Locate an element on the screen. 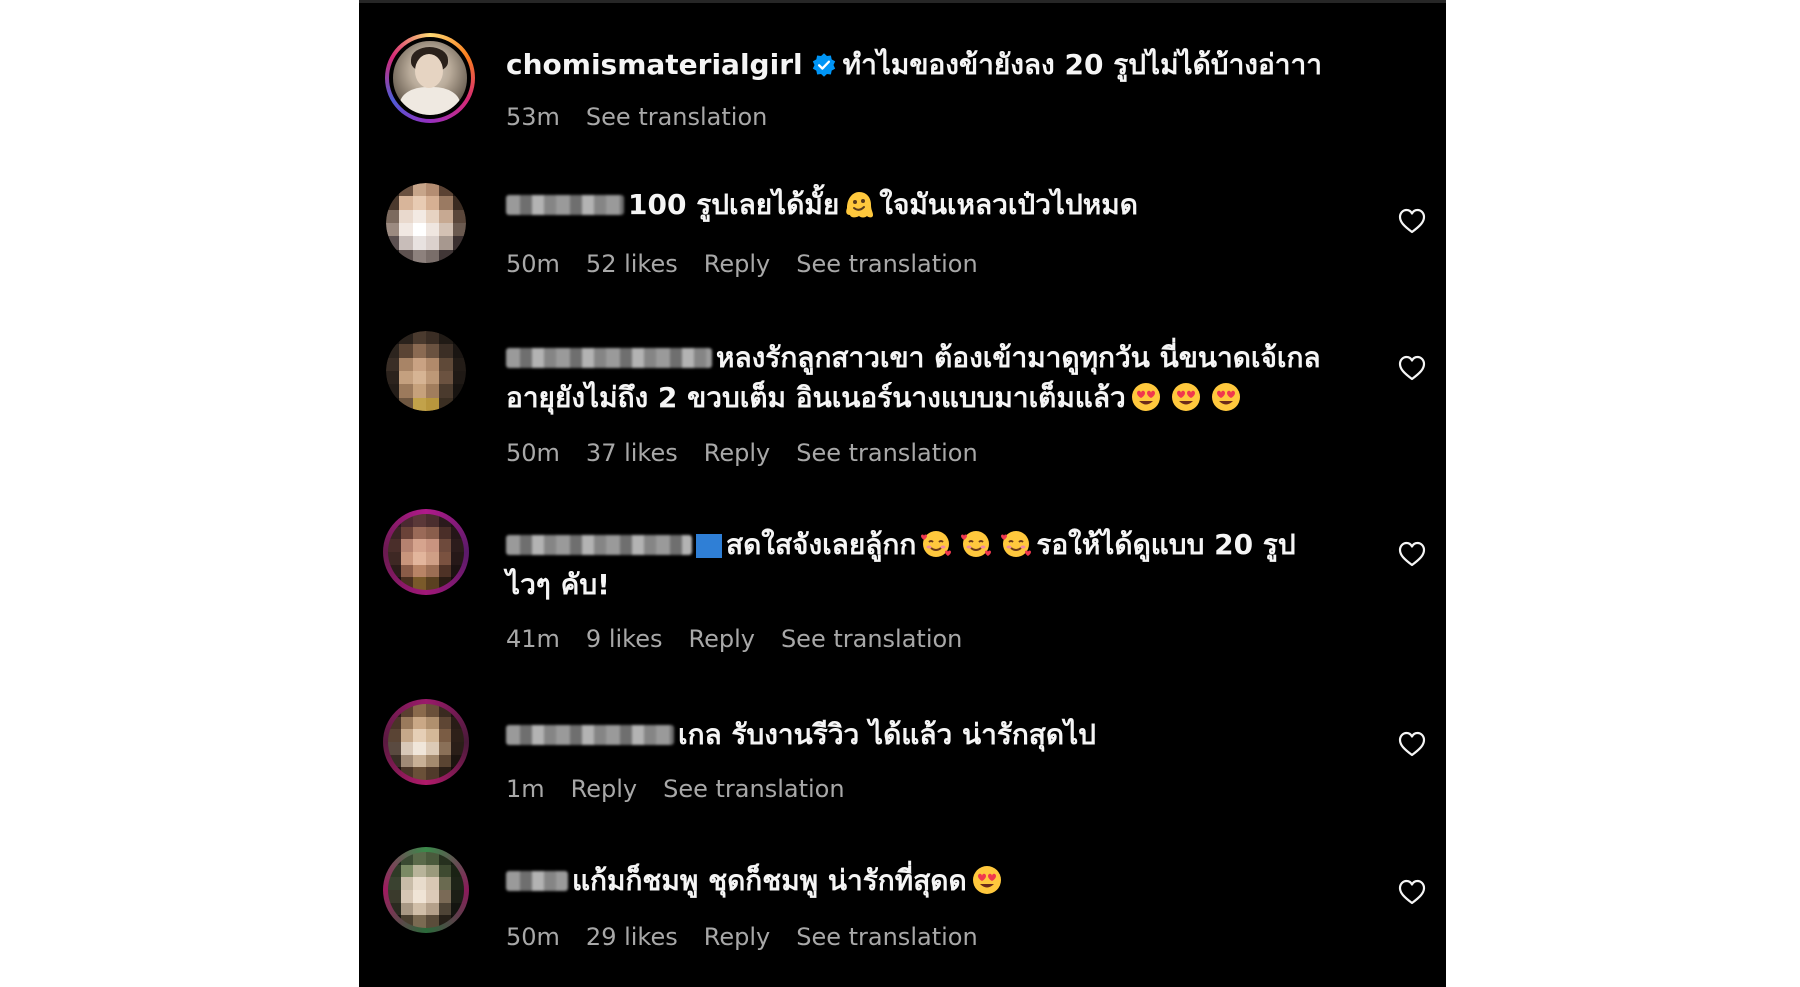 The height and width of the screenshot is (987, 1800). verified-badge-icon is located at coordinates (823, 65).